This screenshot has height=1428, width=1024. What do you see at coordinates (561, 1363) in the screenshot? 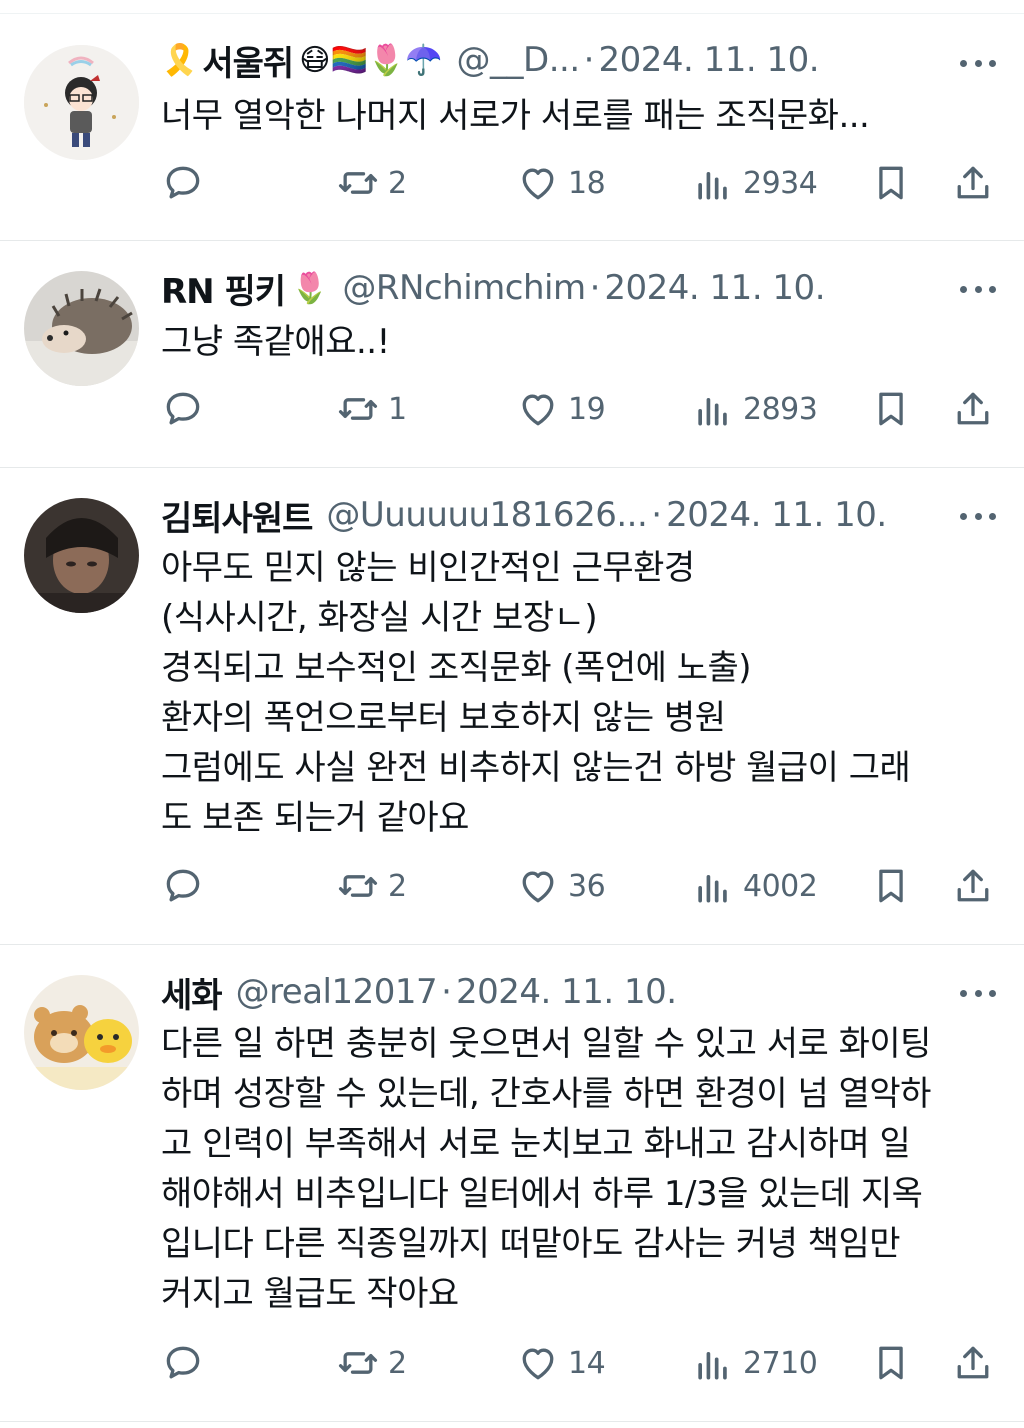
I see `like-button: 14` at bounding box center [561, 1363].